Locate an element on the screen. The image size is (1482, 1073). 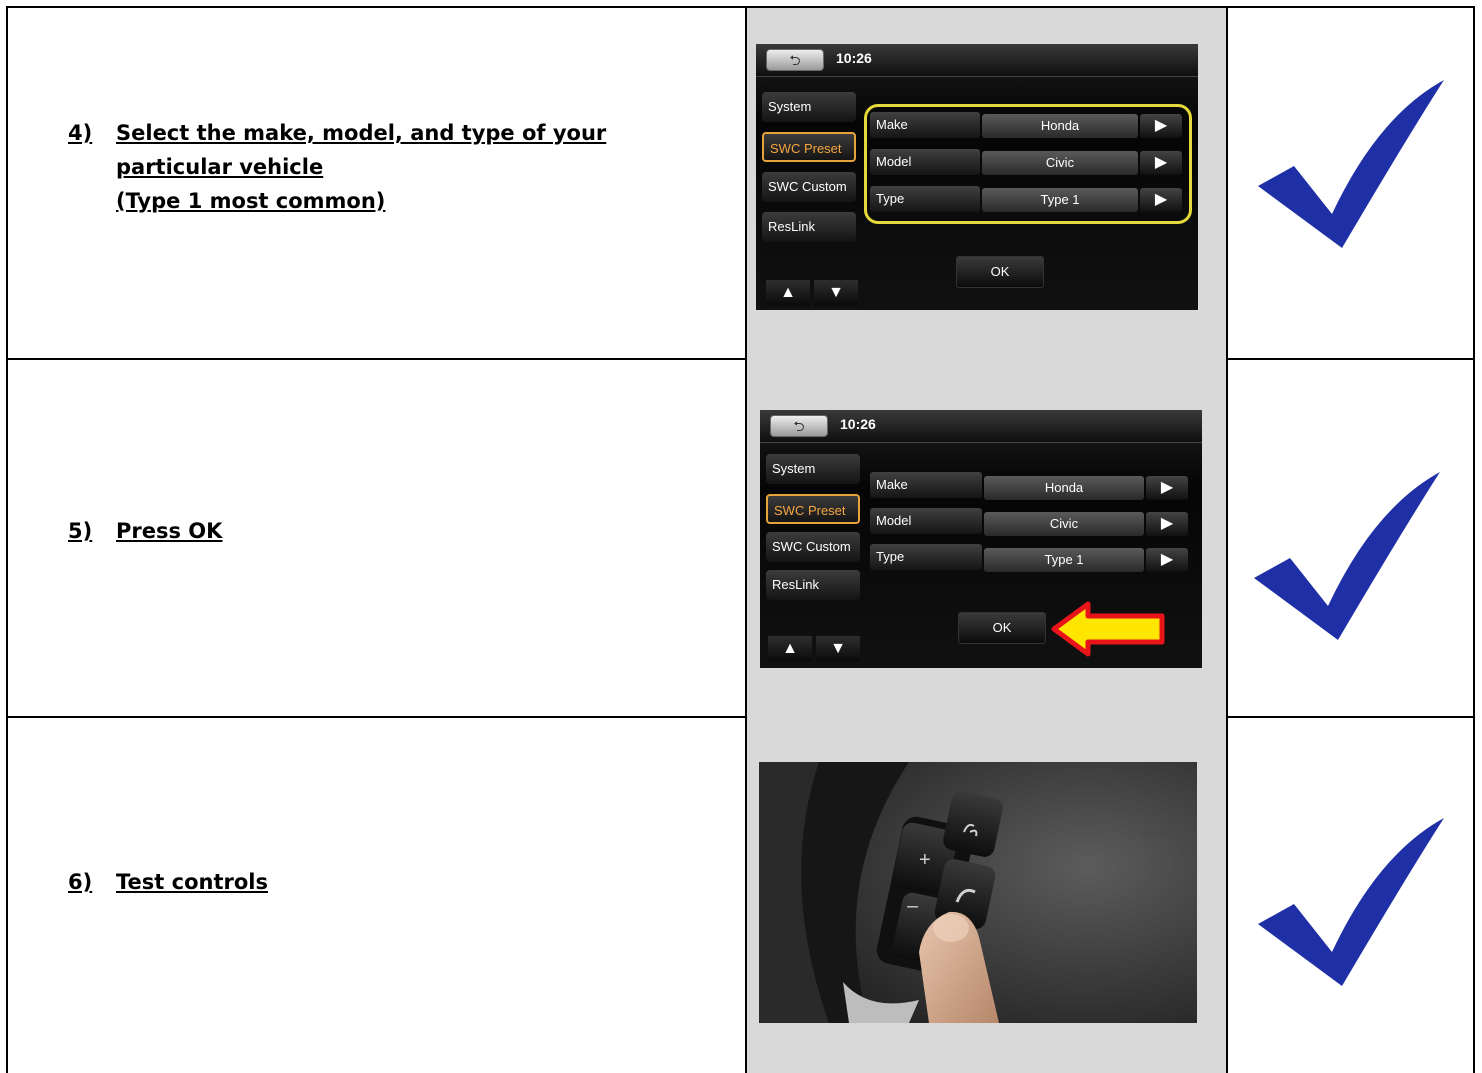
type-value: Type 1 is located at coordinates (1064, 560).